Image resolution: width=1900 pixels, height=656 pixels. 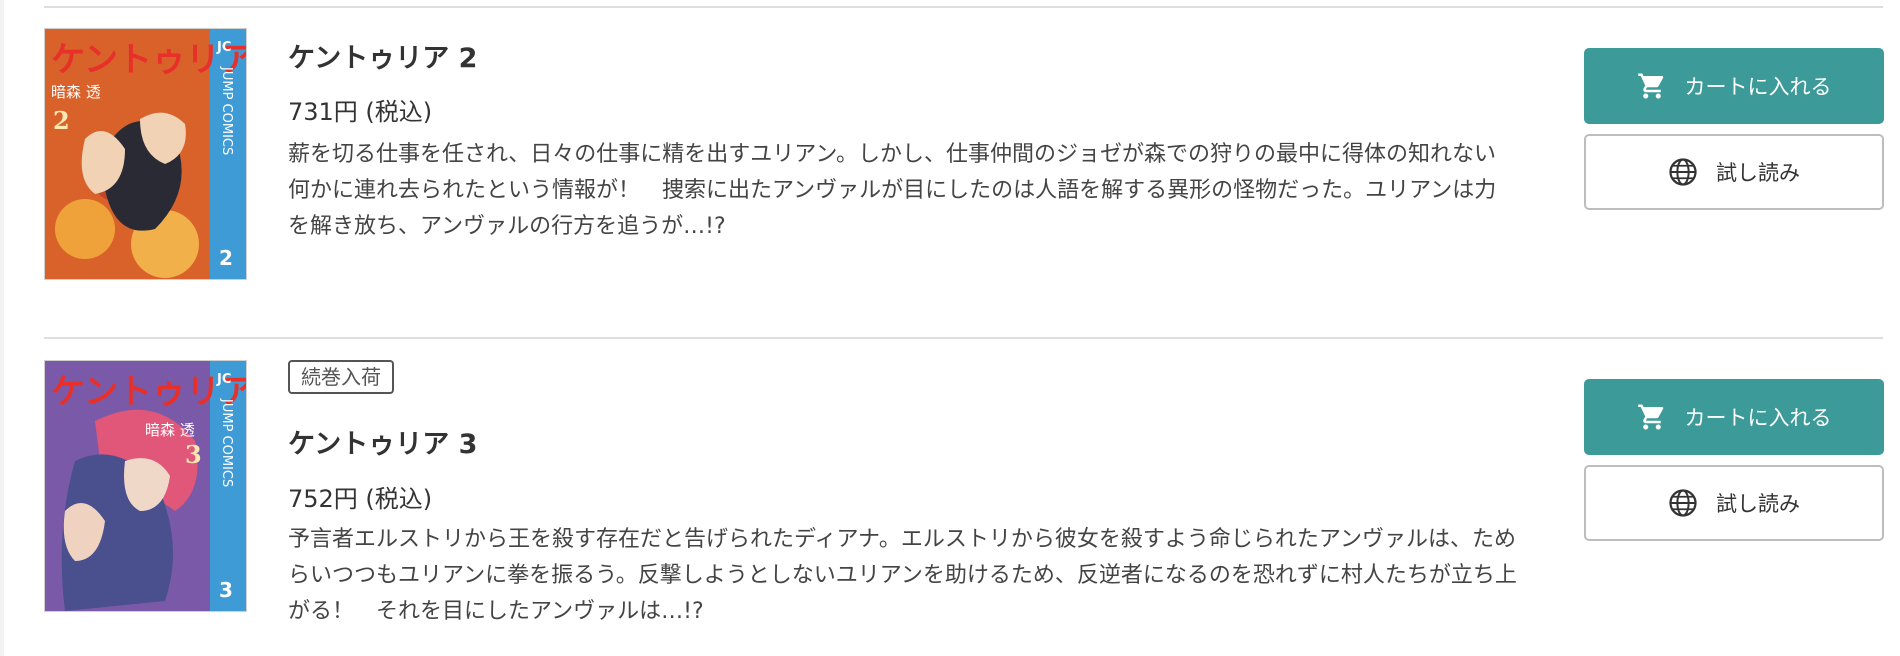 I want to click on product-price: 731円 (税込), so click(x=360, y=112).